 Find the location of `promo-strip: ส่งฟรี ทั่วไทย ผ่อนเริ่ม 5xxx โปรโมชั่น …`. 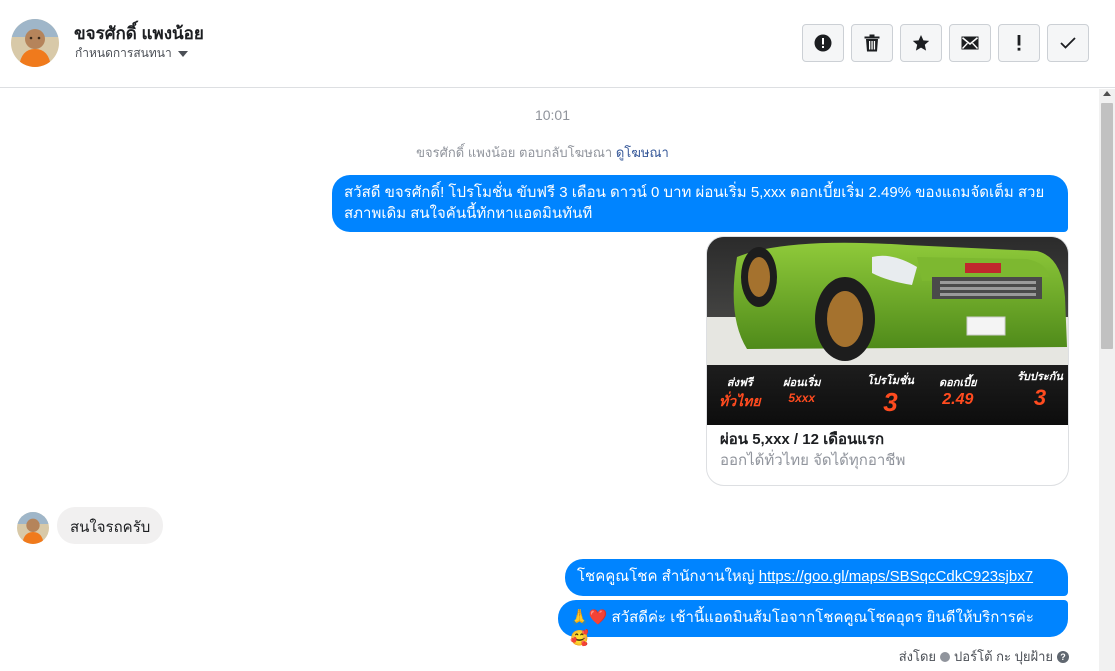

promo-strip: ส่งฟรี ทั่วไทย ผ่อนเริ่ม 5xxx โปรโมชั่น … is located at coordinates (887, 395).